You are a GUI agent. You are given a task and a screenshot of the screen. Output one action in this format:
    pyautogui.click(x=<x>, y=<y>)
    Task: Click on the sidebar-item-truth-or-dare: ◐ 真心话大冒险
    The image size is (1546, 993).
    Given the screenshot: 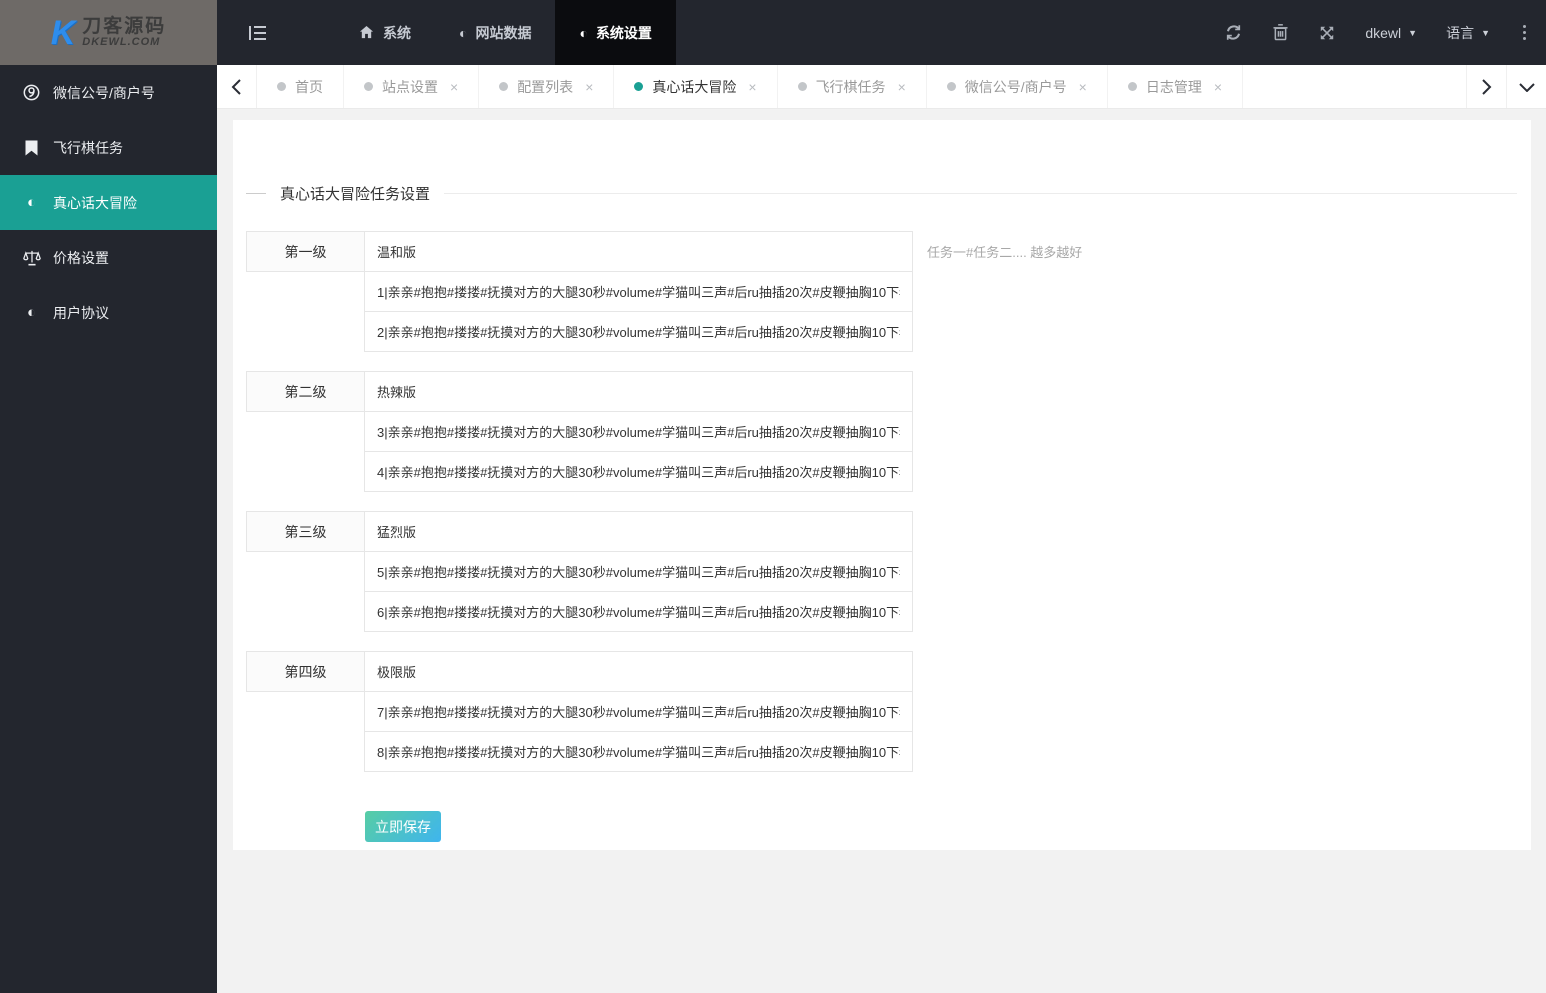 What is the action you would take?
    pyautogui.click(x=108, y=202)
    